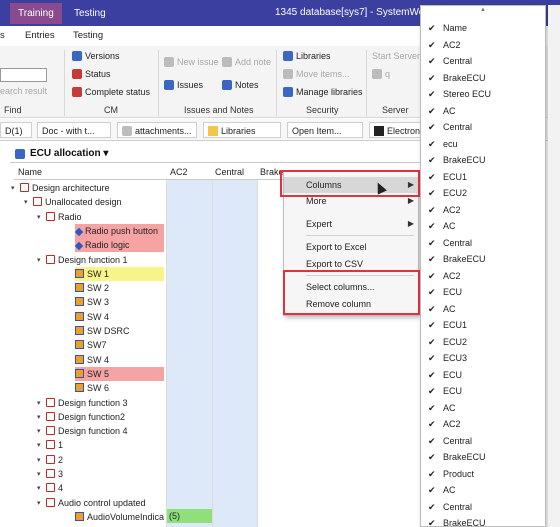  Describe the element at coordinates (85, 417) in the screenshot. I see `tree-row: Design function2` at that location.